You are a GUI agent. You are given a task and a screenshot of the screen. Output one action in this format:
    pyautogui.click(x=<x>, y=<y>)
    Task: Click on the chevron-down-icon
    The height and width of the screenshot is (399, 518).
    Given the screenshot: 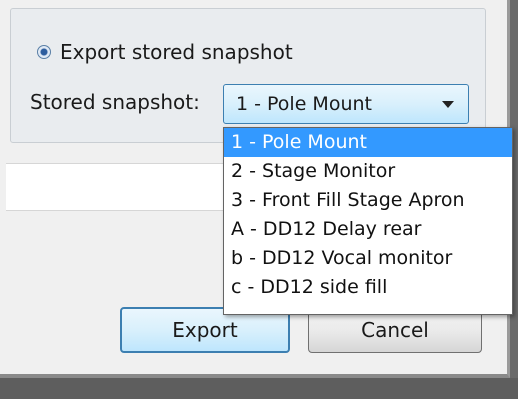 What is the action you would take?
    pyautogui.click(x=448, y=104)
    